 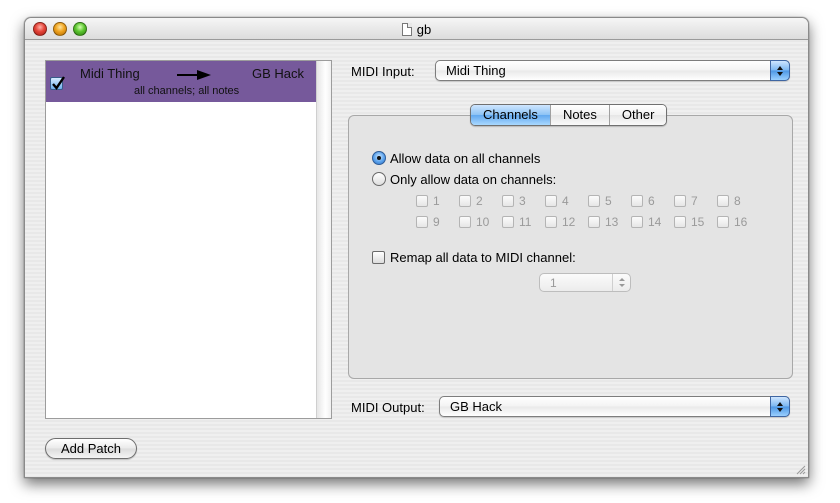 I want to click on channel-label-12: 12, so click(x=569, y=222).